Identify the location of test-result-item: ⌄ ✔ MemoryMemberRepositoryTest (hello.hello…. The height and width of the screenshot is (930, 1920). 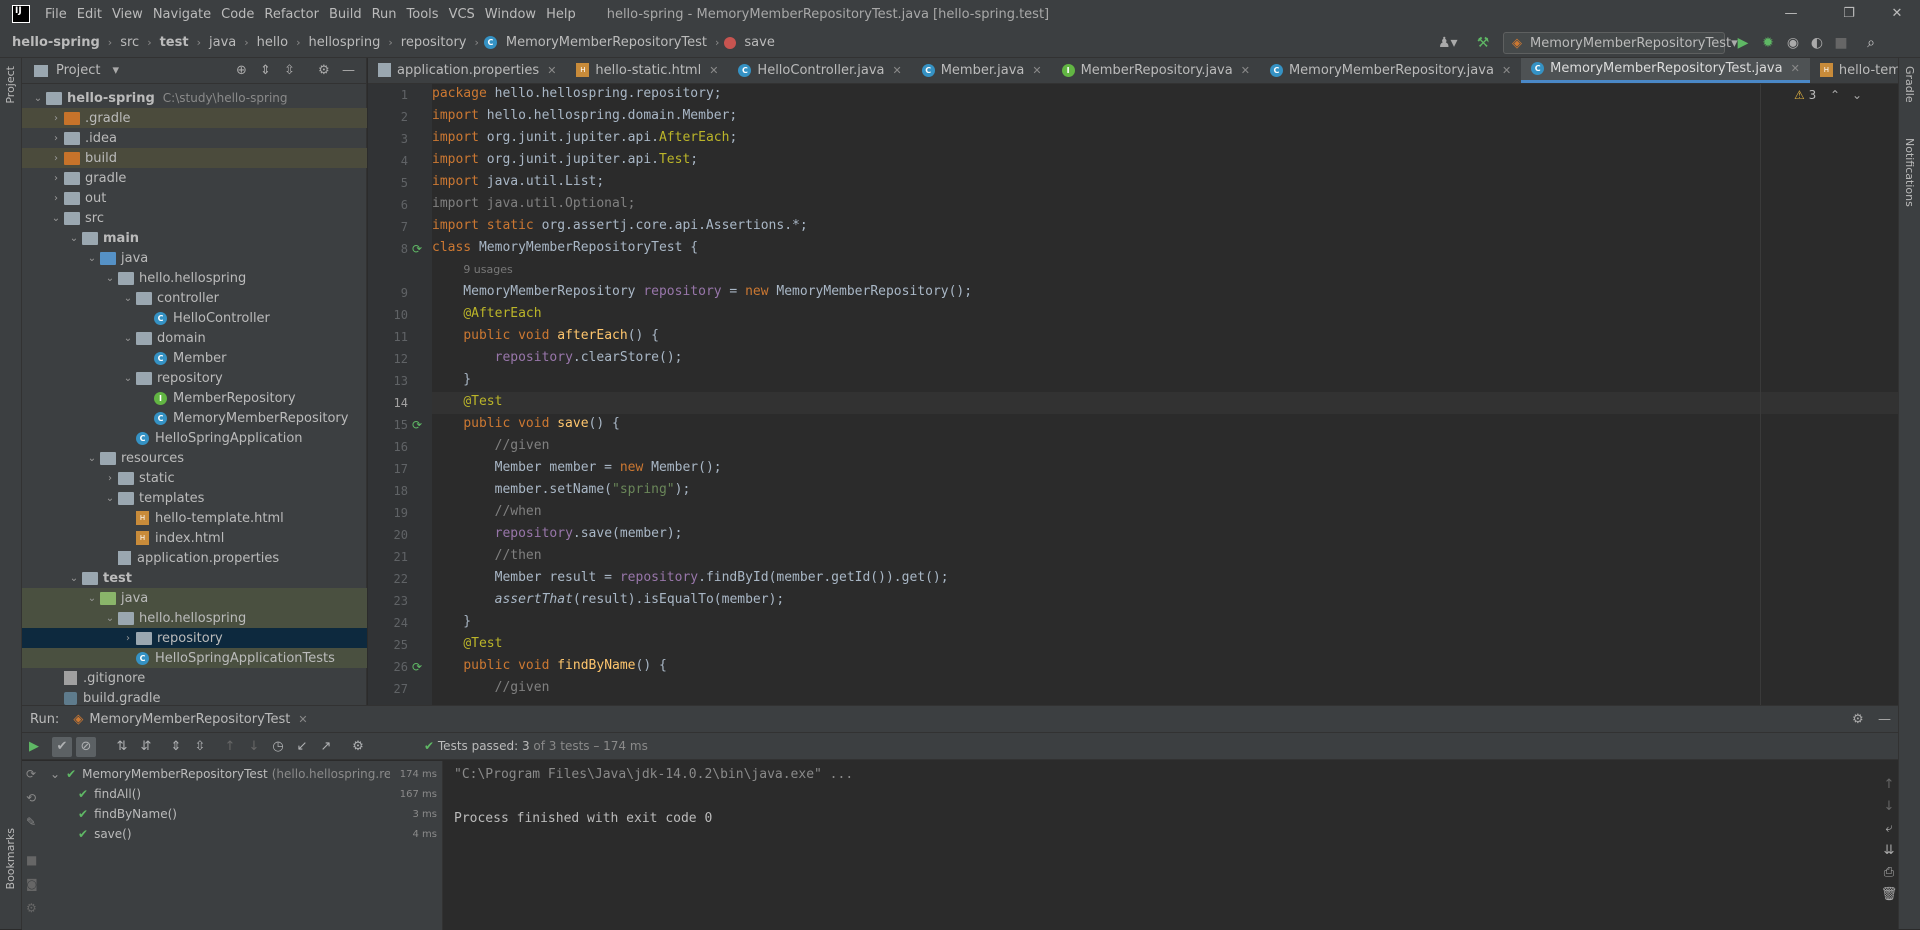
(243, 774).